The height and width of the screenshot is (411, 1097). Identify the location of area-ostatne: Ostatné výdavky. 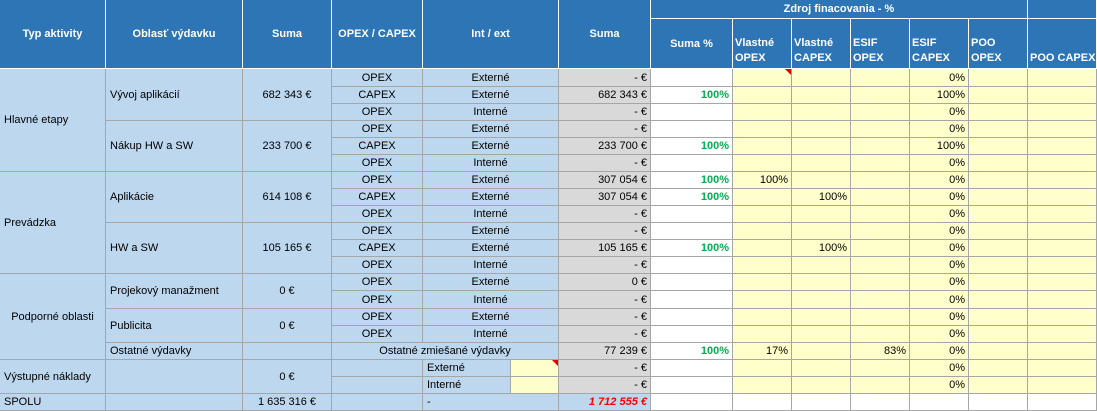
(174, 351).